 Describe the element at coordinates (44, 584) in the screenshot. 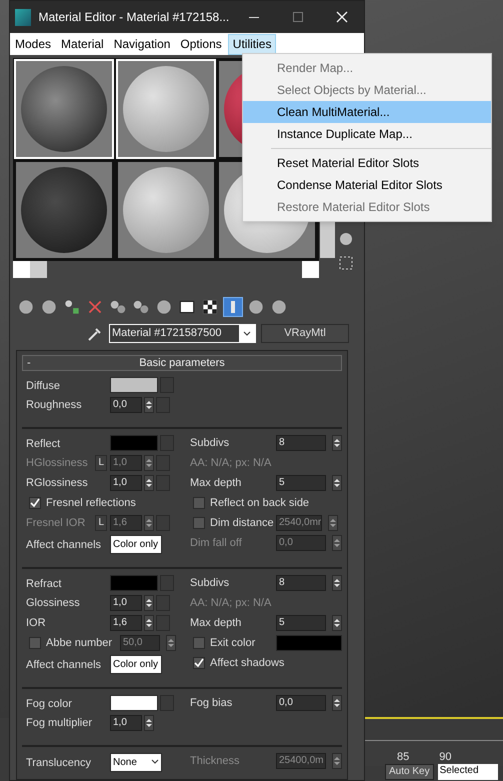

I see `field-label: Refract` at that location.